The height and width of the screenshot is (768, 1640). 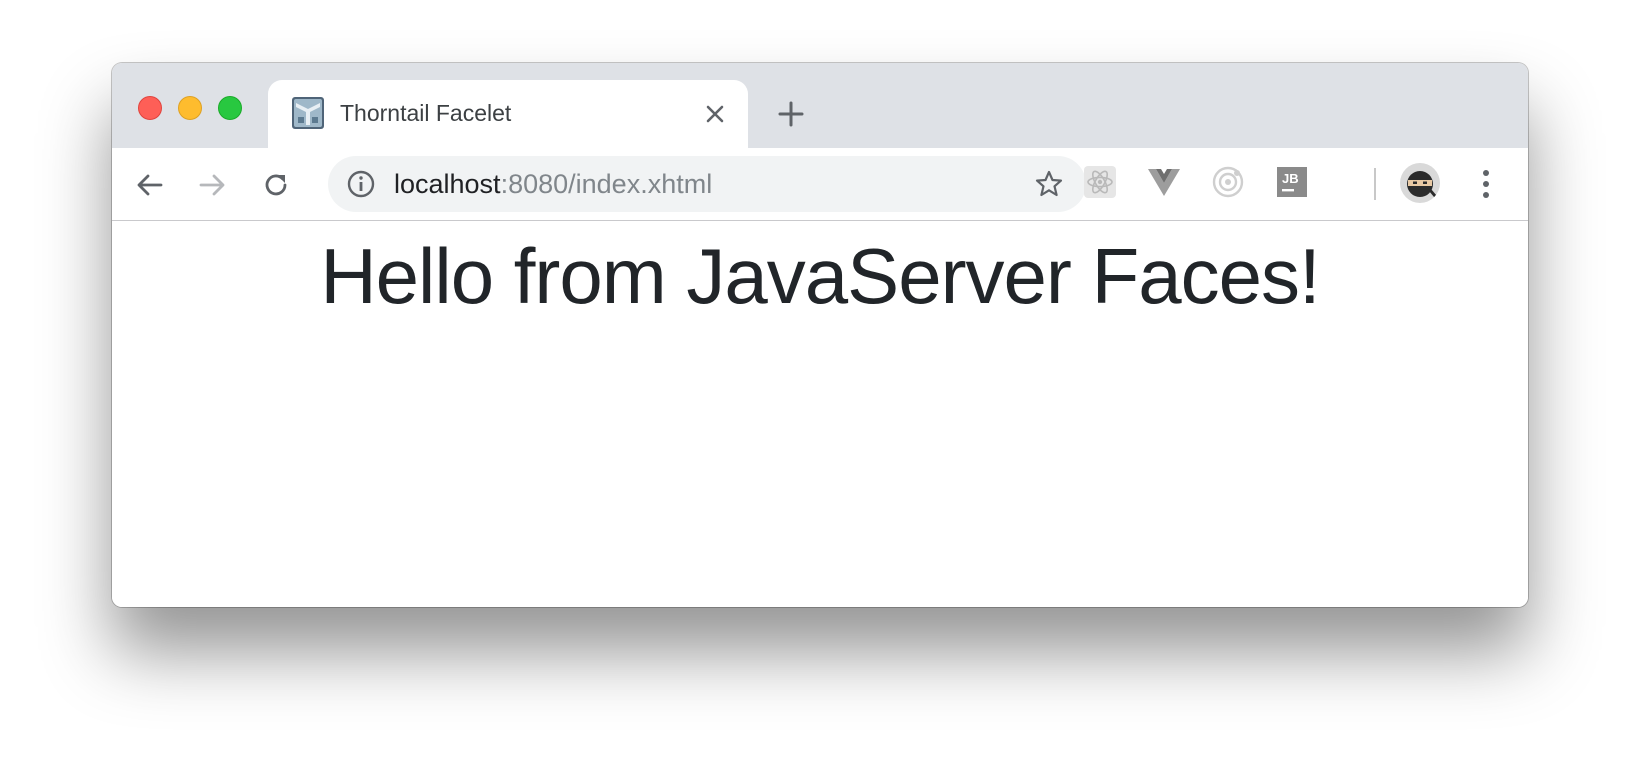 I want to click on window-maximize-button, so click(x=230, y=108).